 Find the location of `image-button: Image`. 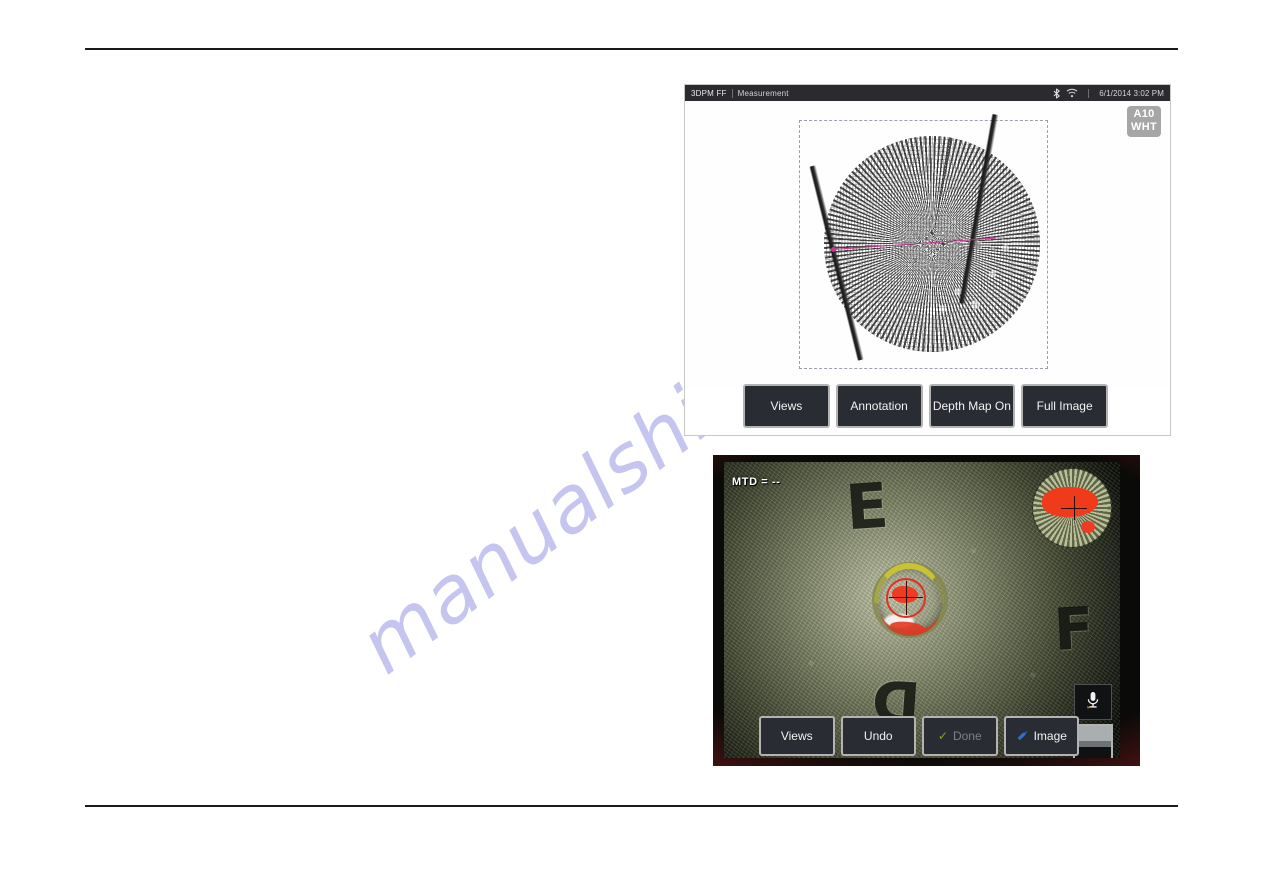

image-button: Image is located at coordinates (1041, 736).